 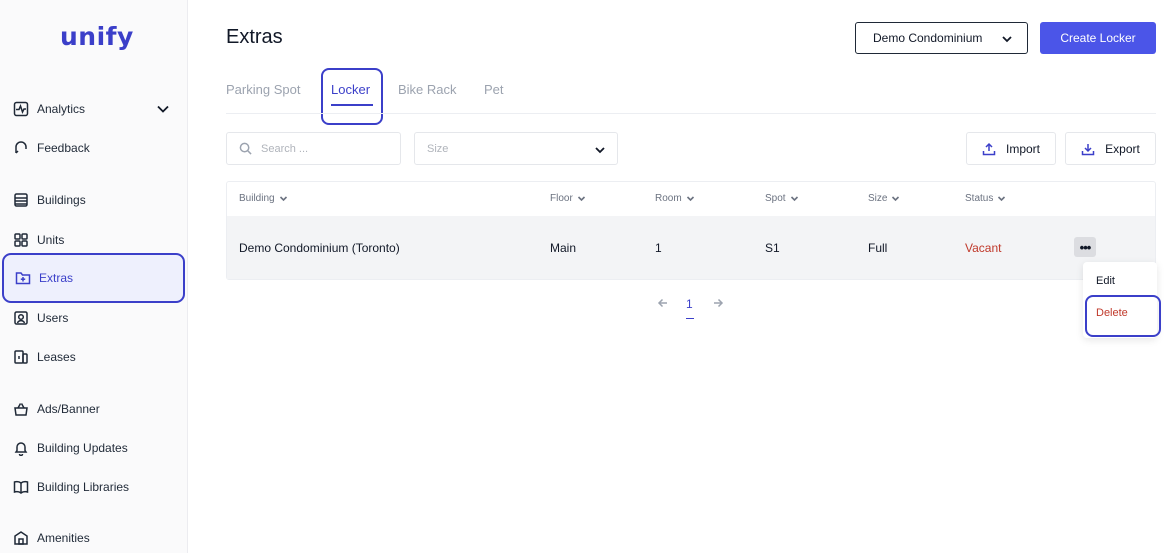 What do you see at coordinates (928, 38) in the screenshot?
I see `building-select-value: Demo Condominium` at bounding box center [928, 38].